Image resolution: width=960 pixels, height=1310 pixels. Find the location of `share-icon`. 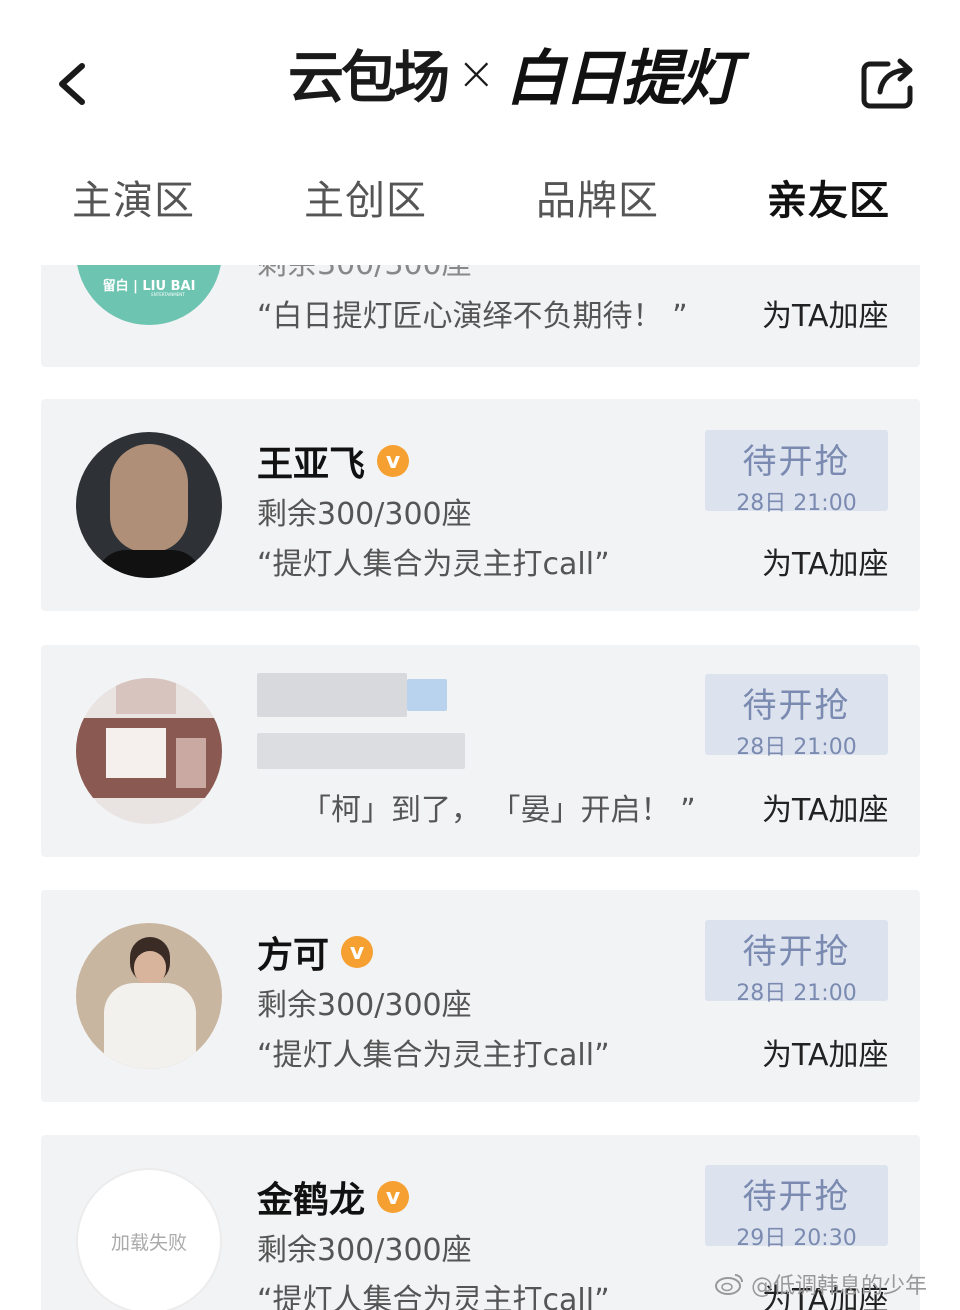

share-icon is located at coordinates (887, 83).